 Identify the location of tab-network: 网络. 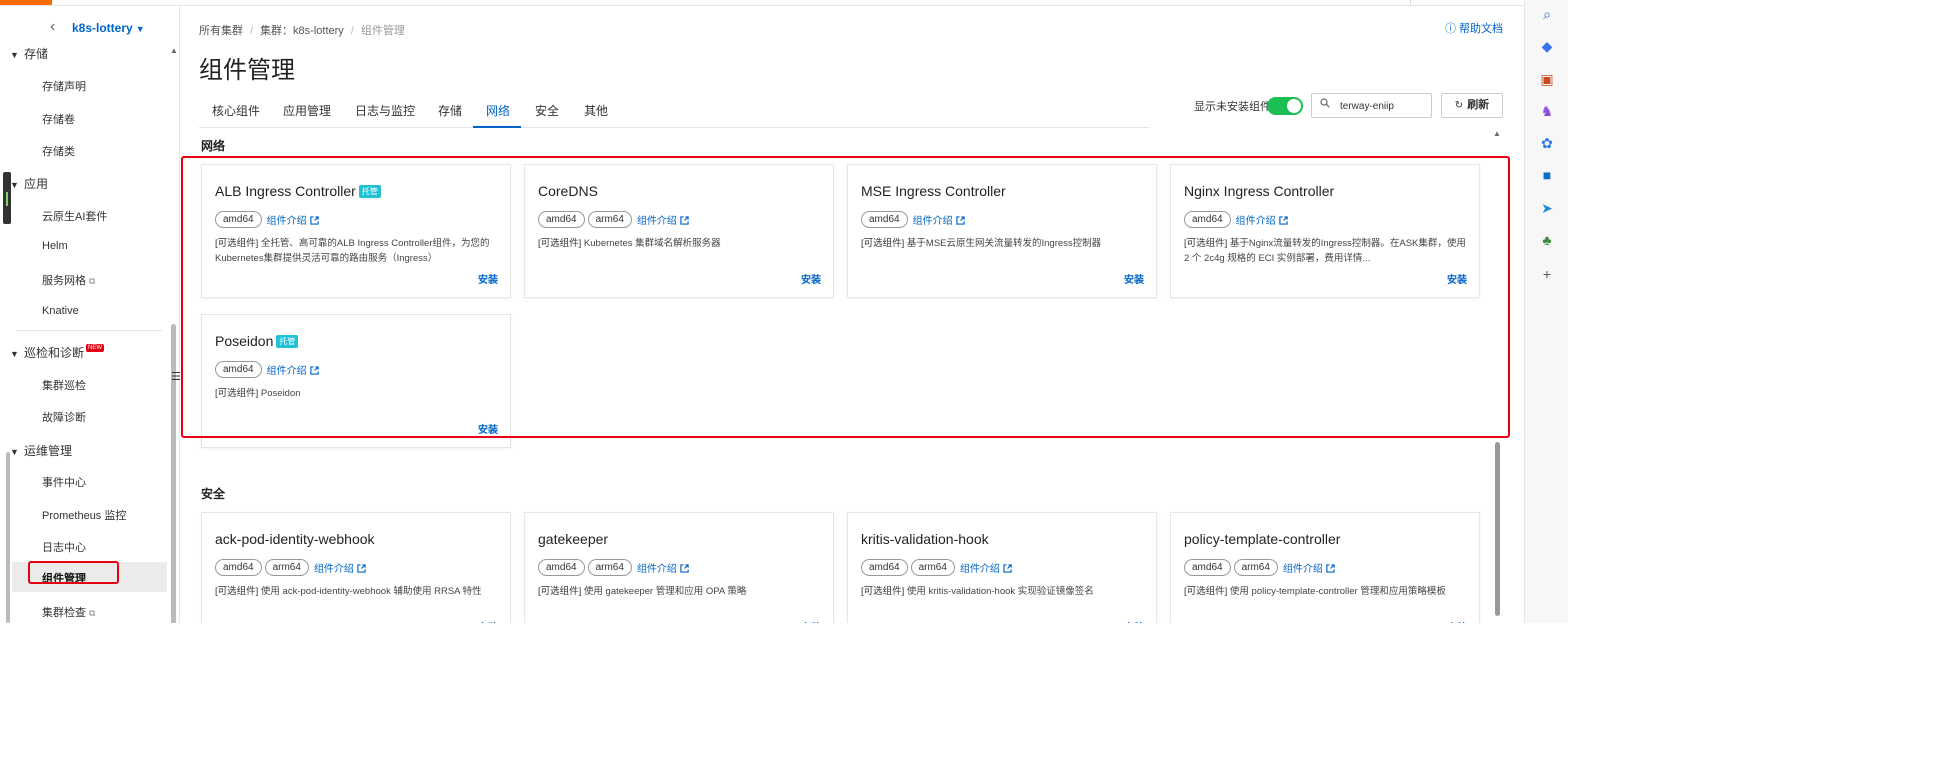
(498, 110).